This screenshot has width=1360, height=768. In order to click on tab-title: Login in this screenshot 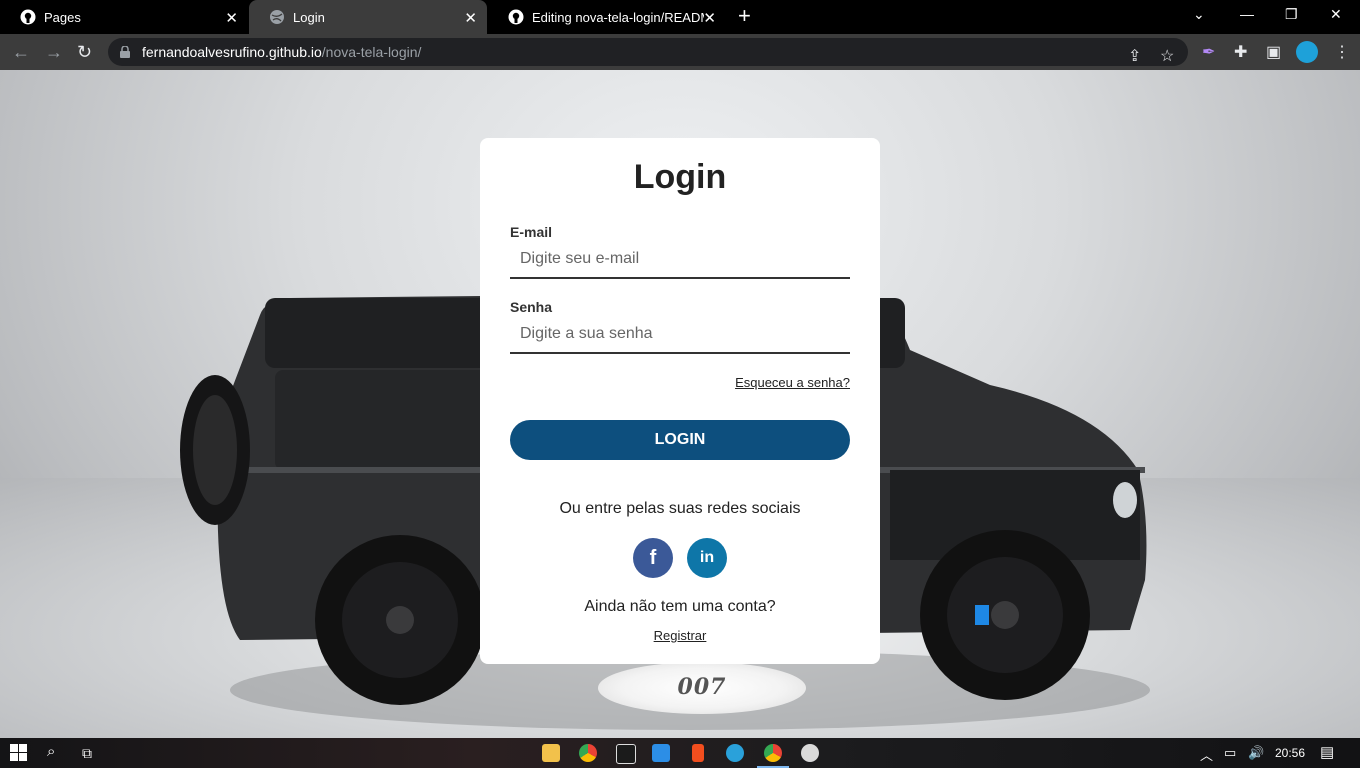, I will do `click(309, 17)`.